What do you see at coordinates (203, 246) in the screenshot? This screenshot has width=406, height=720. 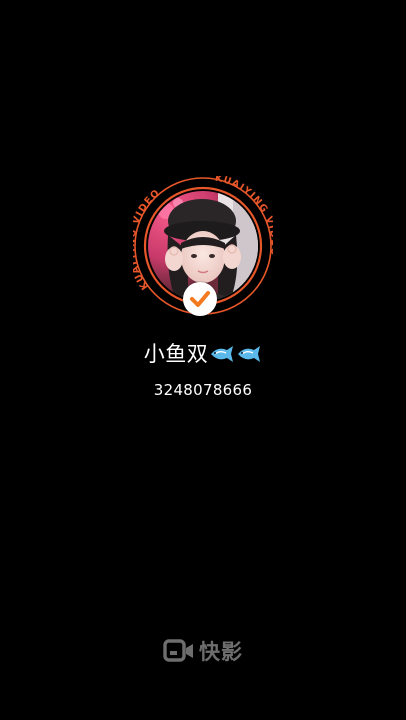 I see `profile-badge: KUAIYING VIDEO KUAIYING VIDEO` at bounding box center [203, 246].